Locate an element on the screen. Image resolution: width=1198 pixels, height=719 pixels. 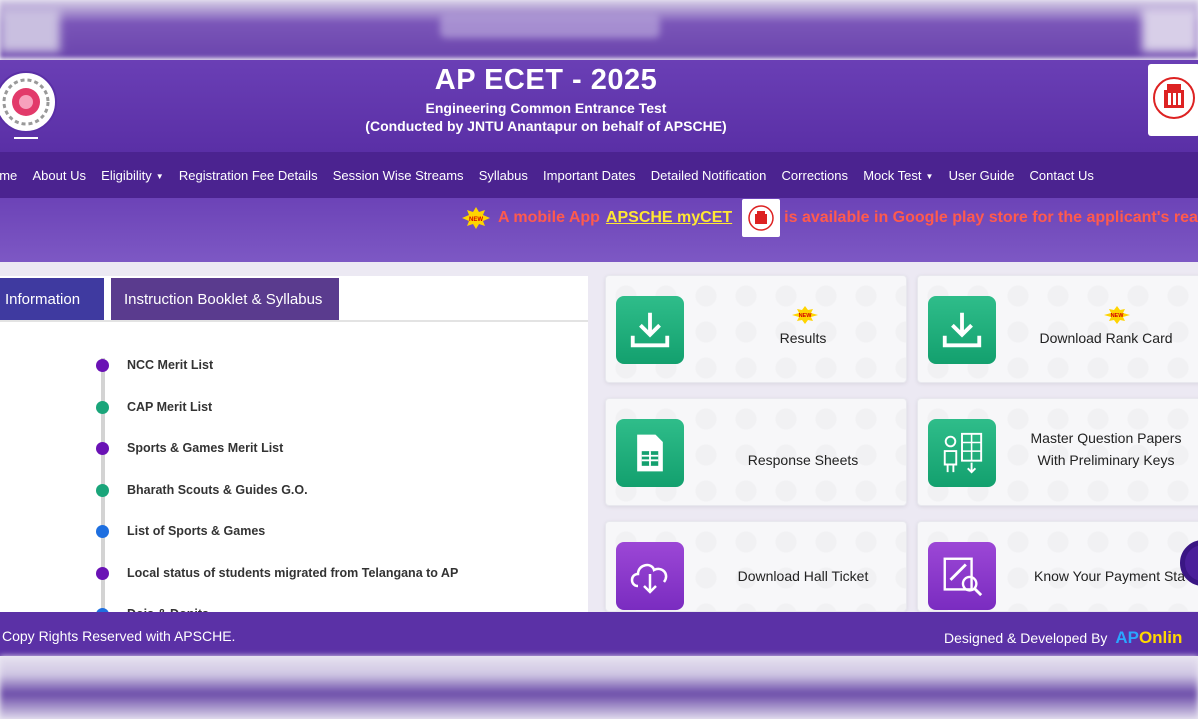
nav-item-corrections: Corrections is located at coordinates (815, 175).